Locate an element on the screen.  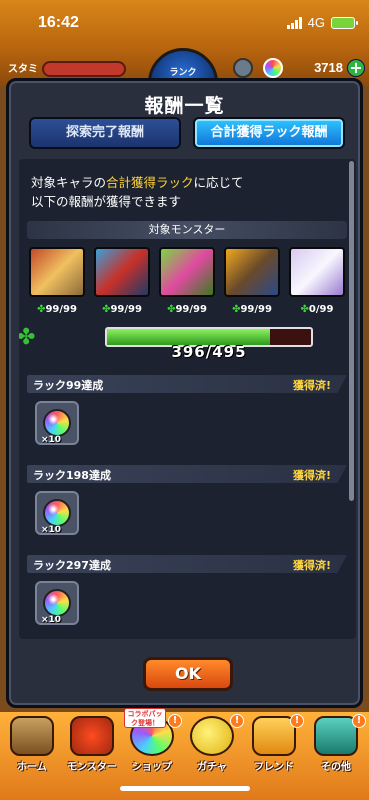
gacha-alert-badge: ! is located at coordinates (237, 721).